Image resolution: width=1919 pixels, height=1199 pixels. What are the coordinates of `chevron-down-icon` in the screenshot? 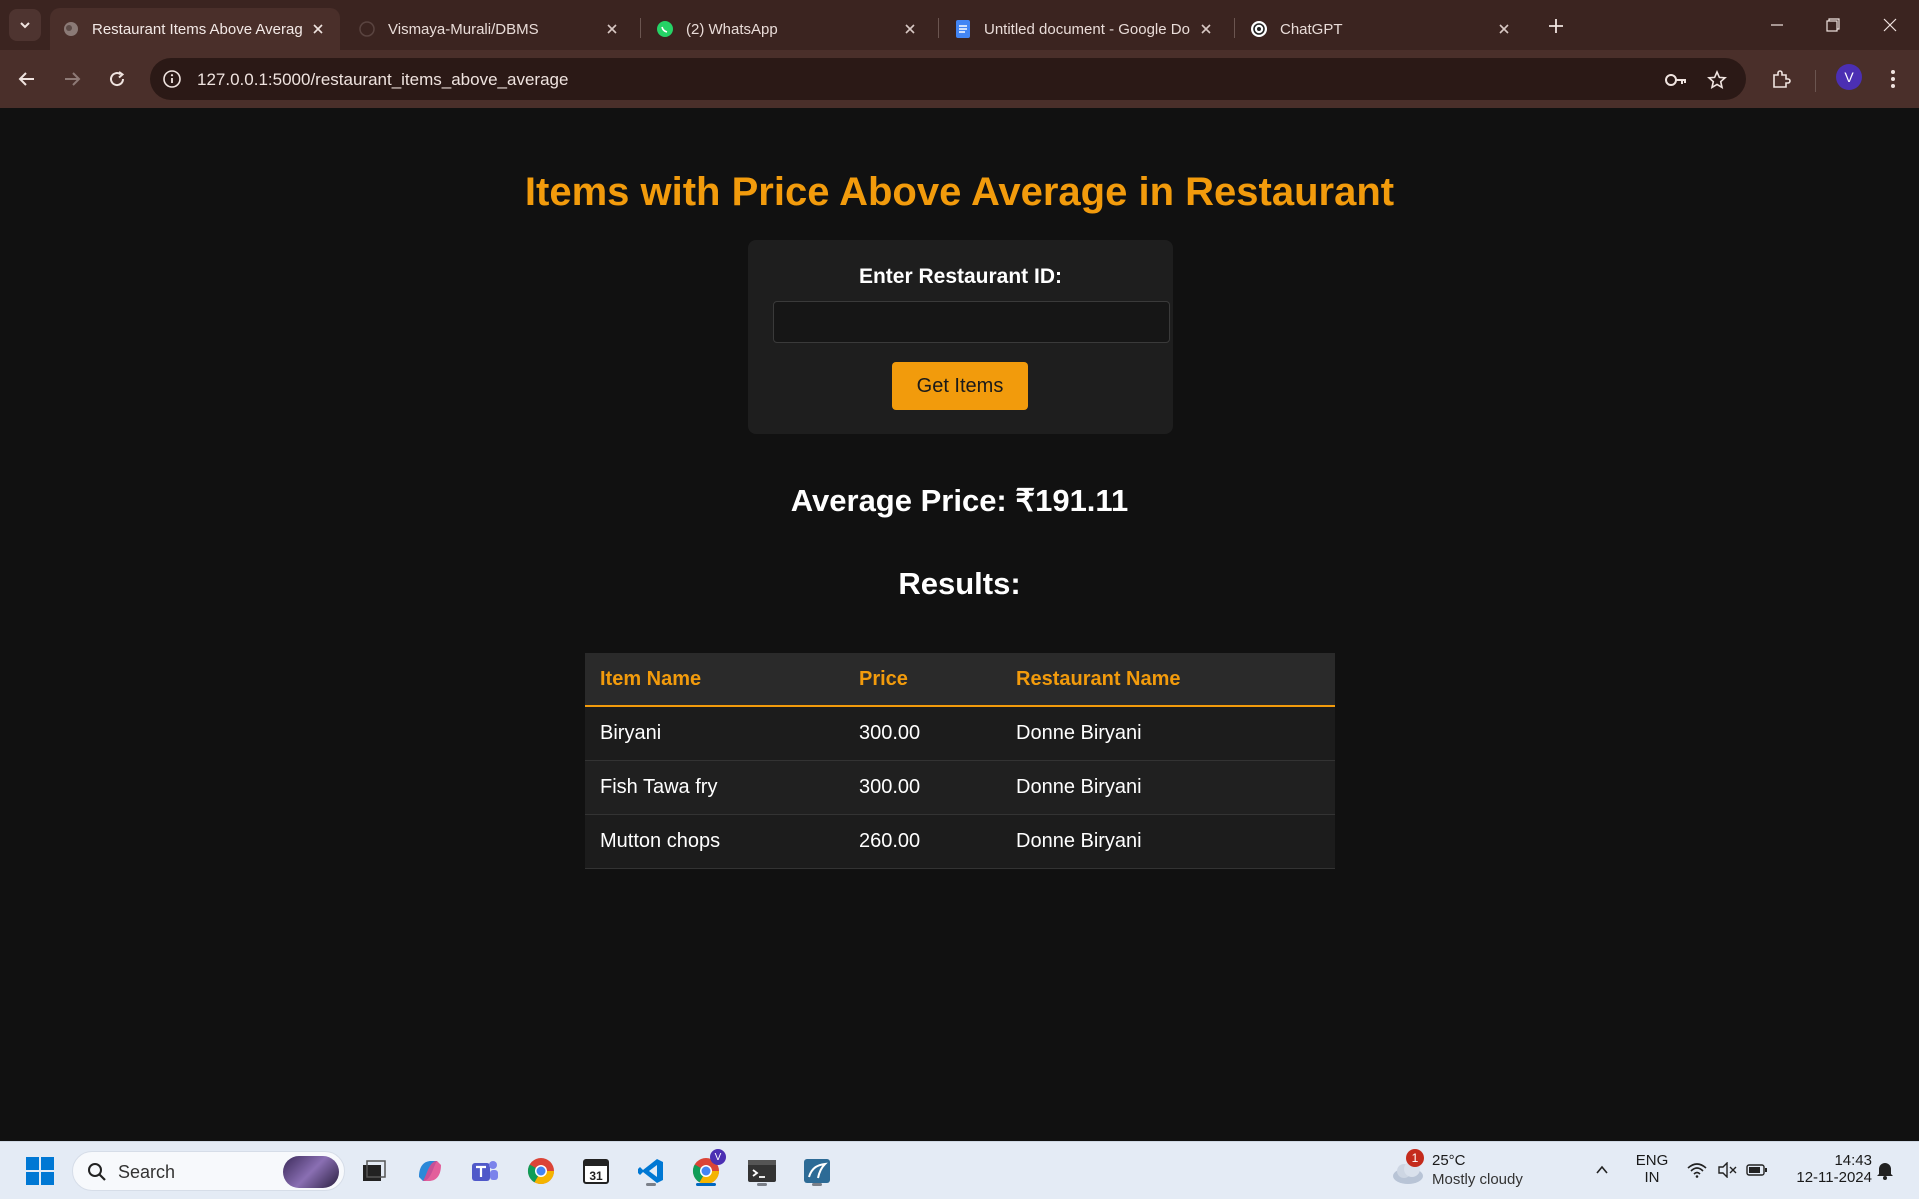 It's located at (25, 25).